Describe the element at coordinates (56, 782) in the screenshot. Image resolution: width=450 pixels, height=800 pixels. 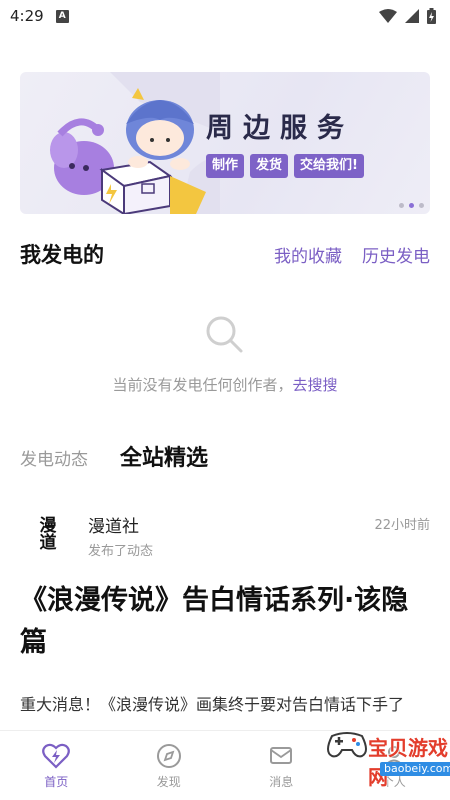
I see `nav-label: 首页` at that location.